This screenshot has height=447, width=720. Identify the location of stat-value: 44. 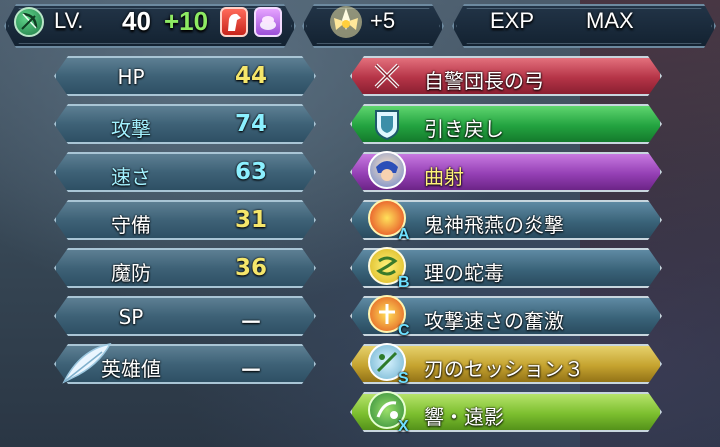
(250, 76).